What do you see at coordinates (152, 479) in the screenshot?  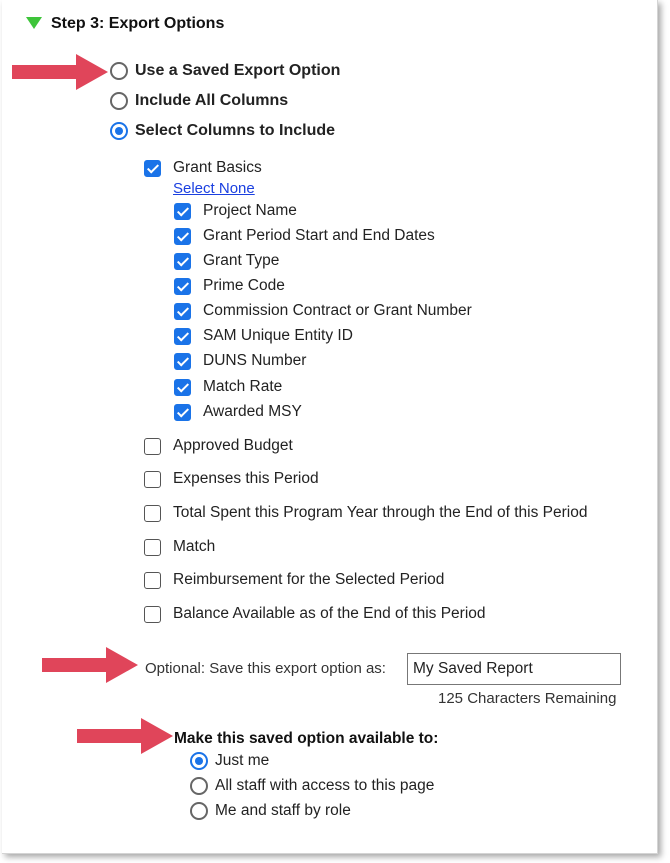 I see `checkbox-expenses-this-period` at bounding box center [152, 479].